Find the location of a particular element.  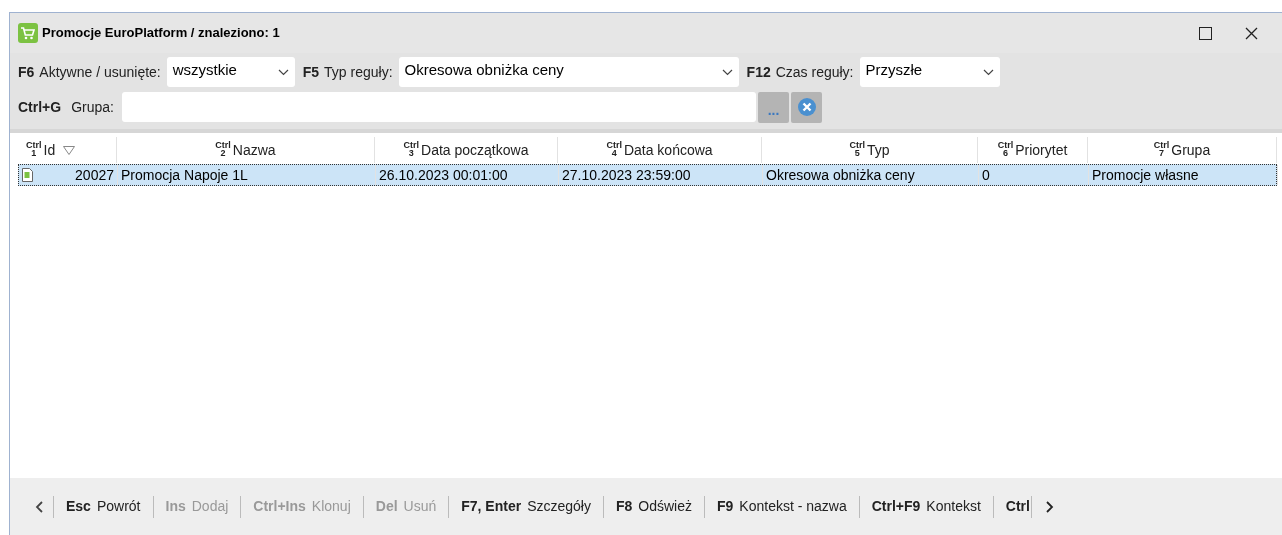

footer-action-button: F8 Odśwież is located at coordinates (653, 506).